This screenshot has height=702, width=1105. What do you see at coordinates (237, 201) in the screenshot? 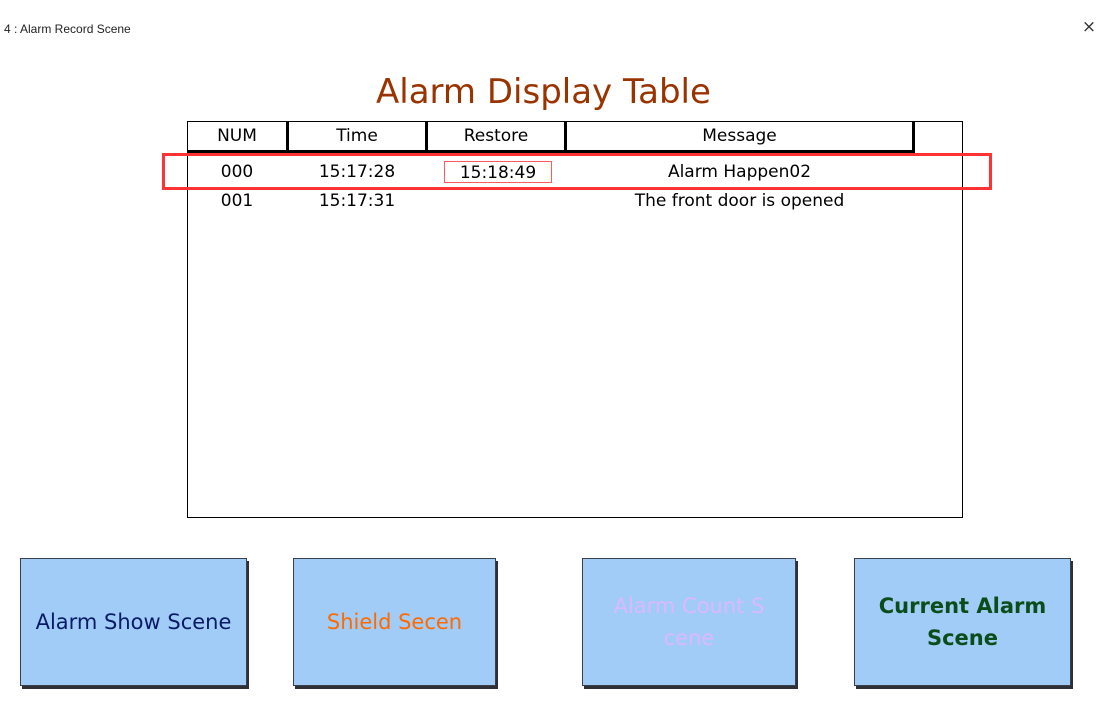
I see `row-num: 001` at bounding box center [237, 201].